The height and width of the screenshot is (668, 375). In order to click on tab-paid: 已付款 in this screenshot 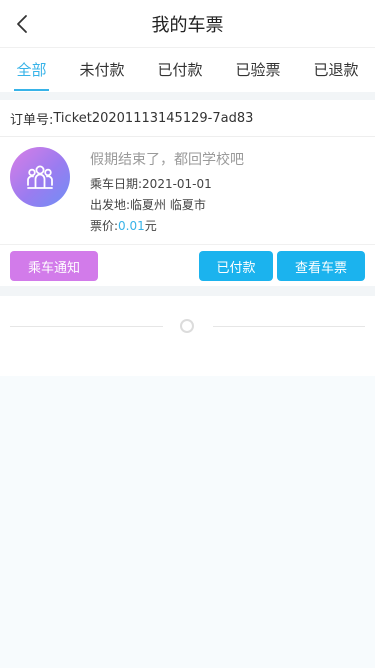, I will do `click(179, 70)`.